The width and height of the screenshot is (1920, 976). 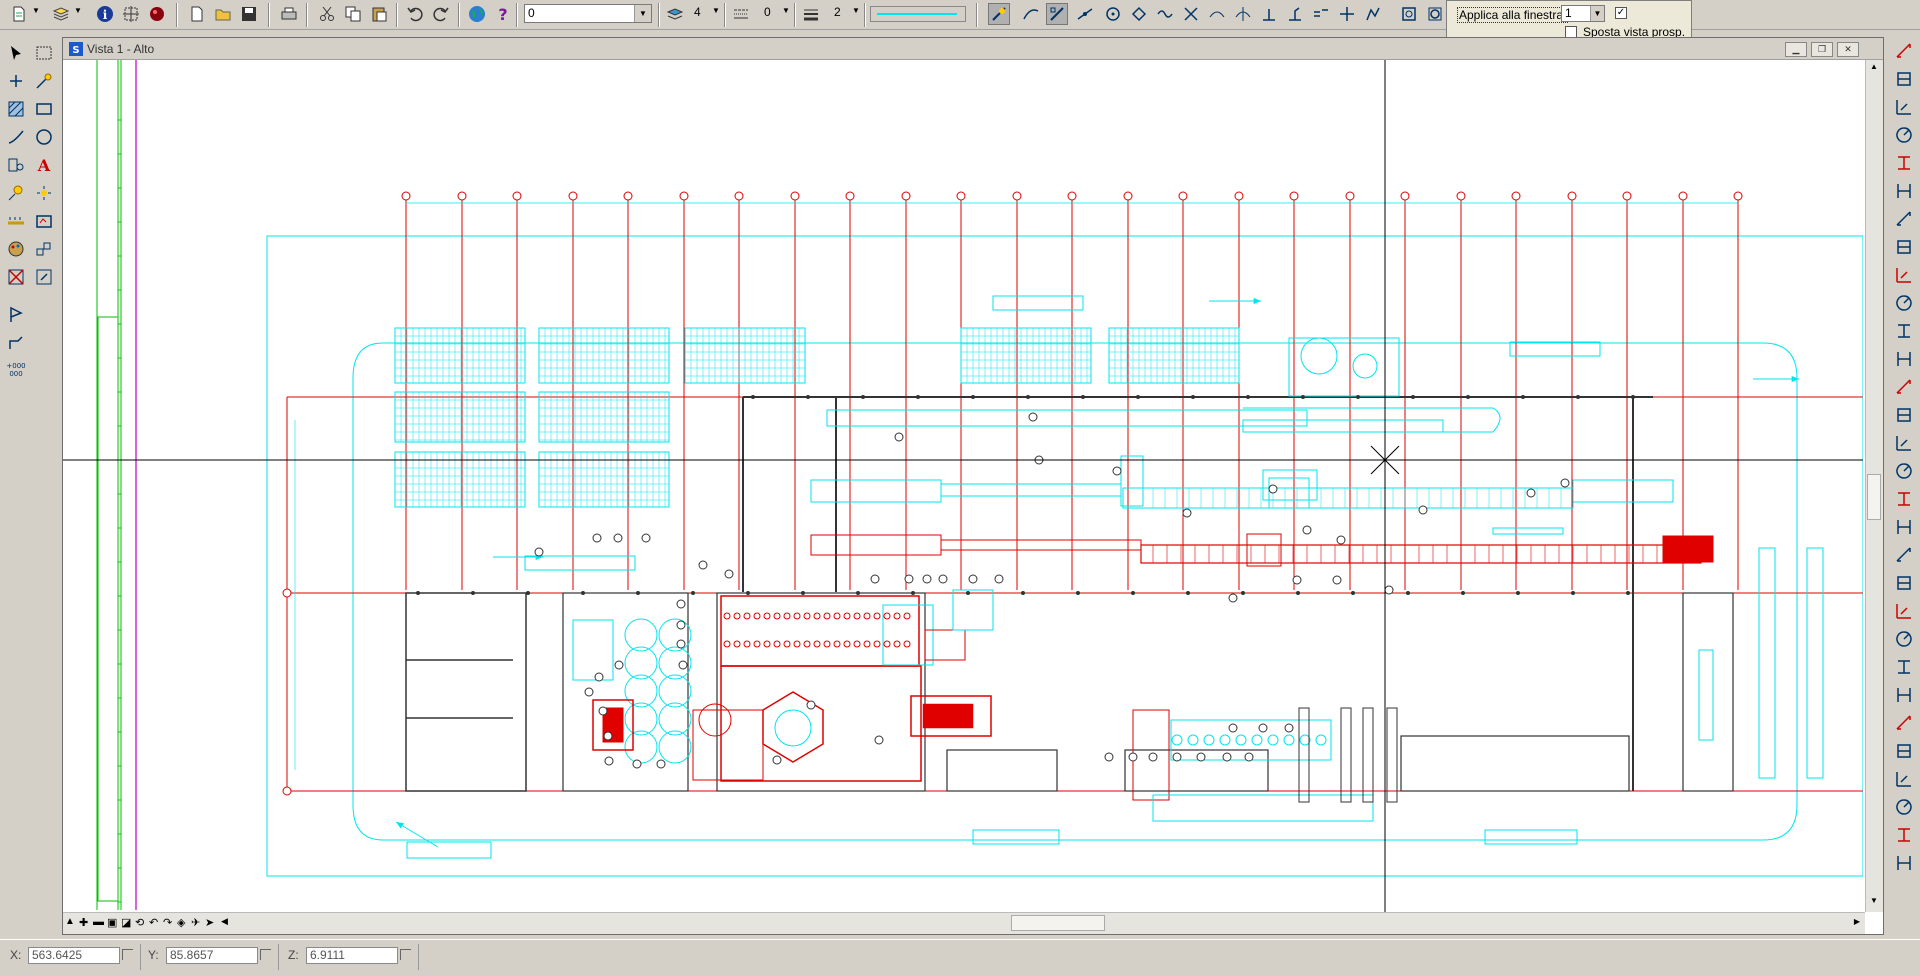 I want to click on frame-icon, so click(x=44, y=221).